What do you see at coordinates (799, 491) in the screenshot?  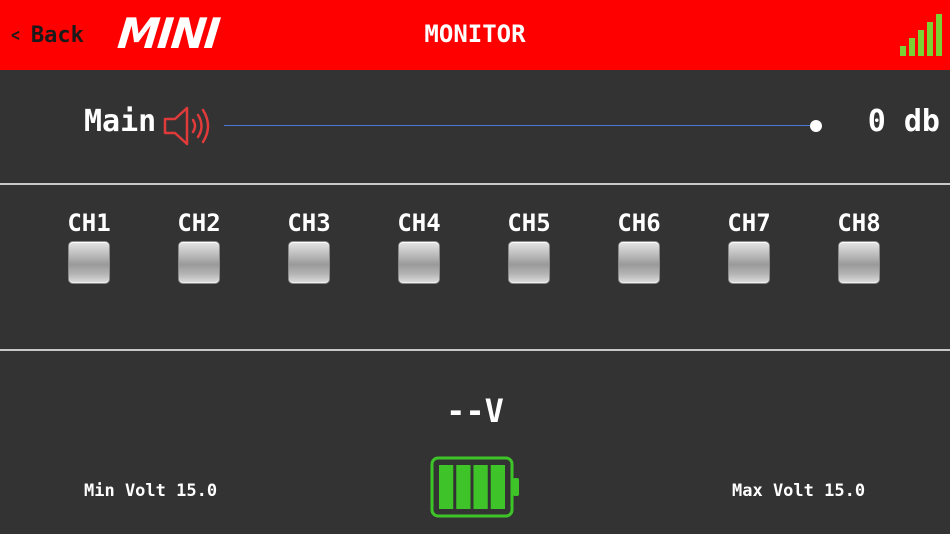 I see `max-volt-label: Max Volt 15.0` at bounding box center [799, 491].